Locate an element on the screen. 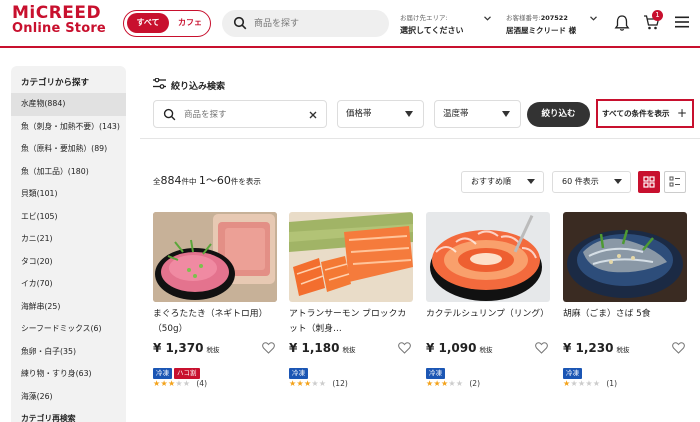  review-count: (12) is located at coordinates (339, 383).